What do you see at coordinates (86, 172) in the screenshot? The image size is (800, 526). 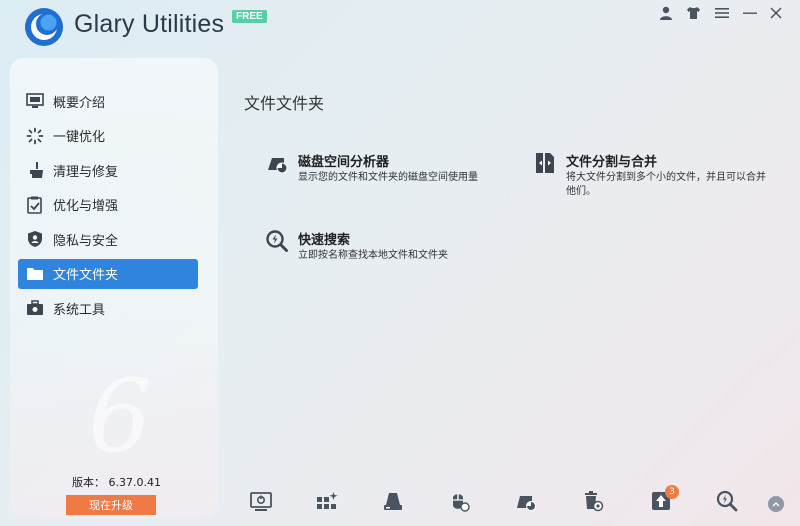 I see `sidebar-item-label: 清理与修复` at bounding box center [86, 172].